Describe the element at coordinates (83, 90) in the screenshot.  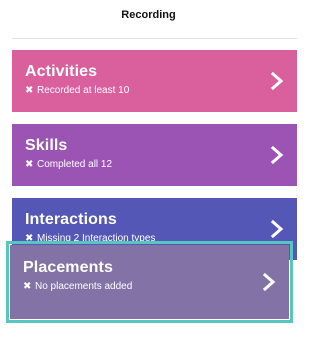
I see `card-status-text: Recorded at least 10` at that location.